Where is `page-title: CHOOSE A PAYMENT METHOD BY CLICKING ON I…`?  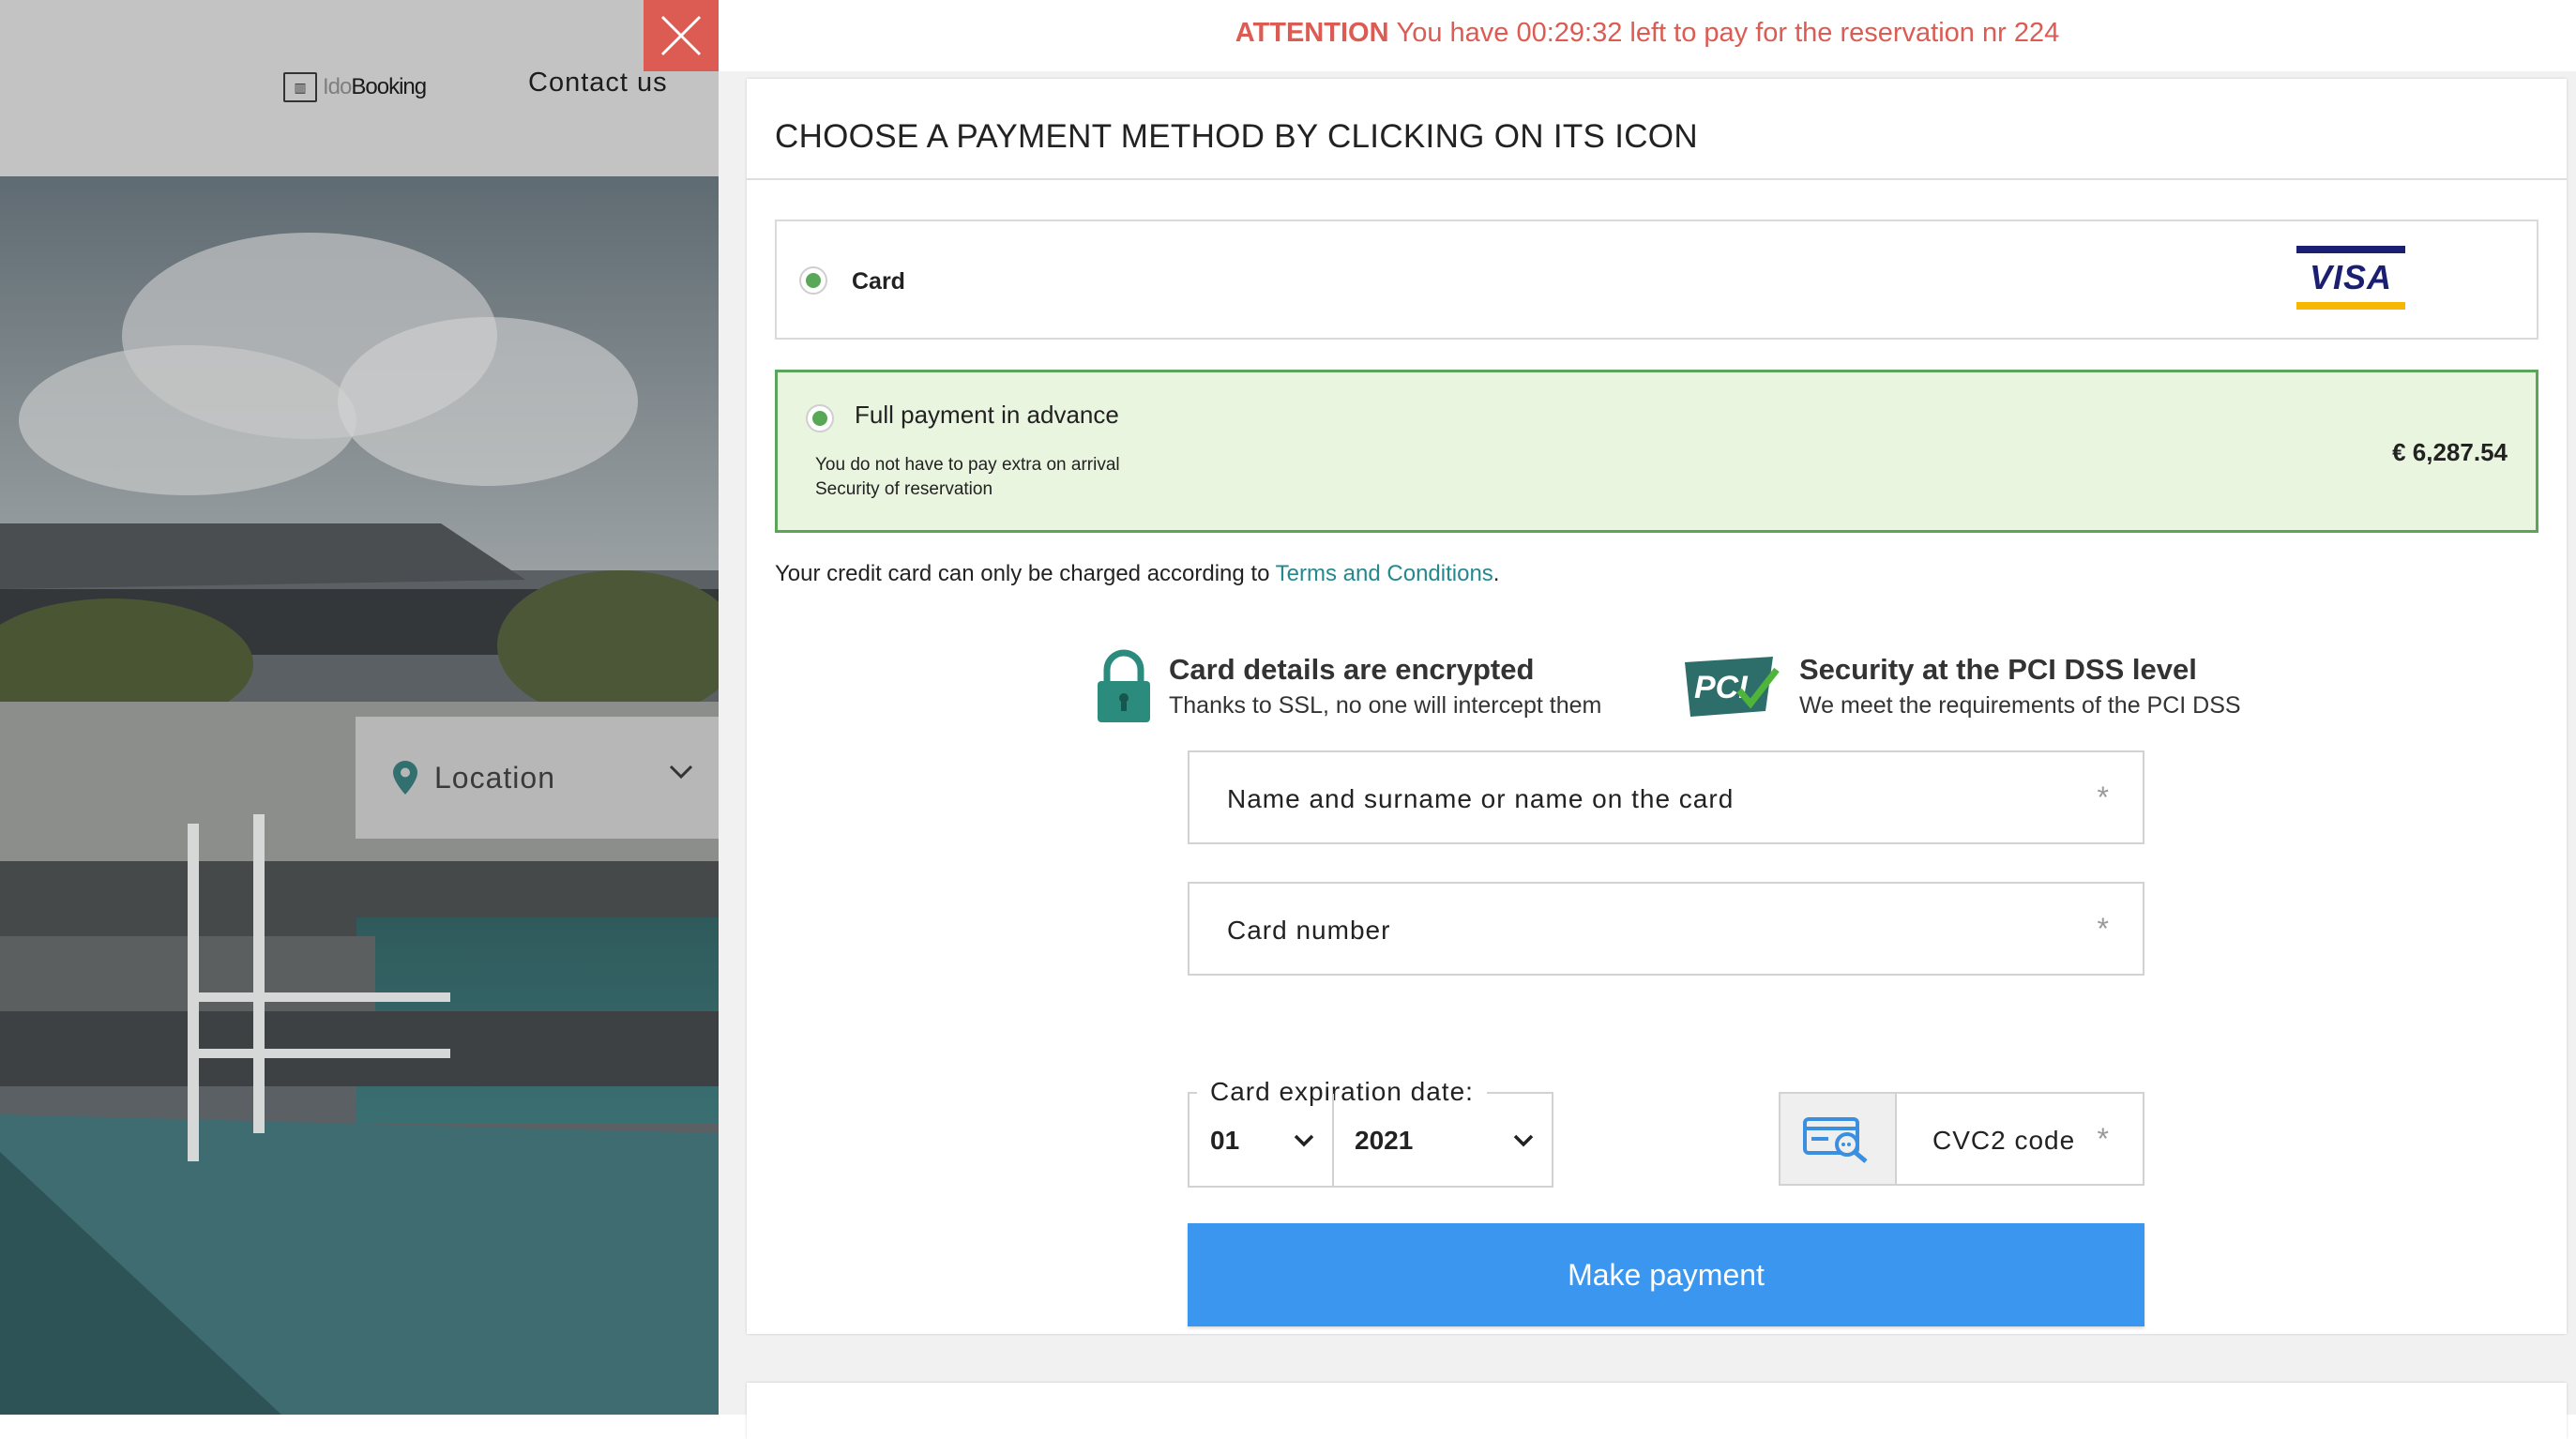
page-title: CHOOSE A PAYMENT METHOD BY CLICKING ON I… is located at coordinates (1236, 136).